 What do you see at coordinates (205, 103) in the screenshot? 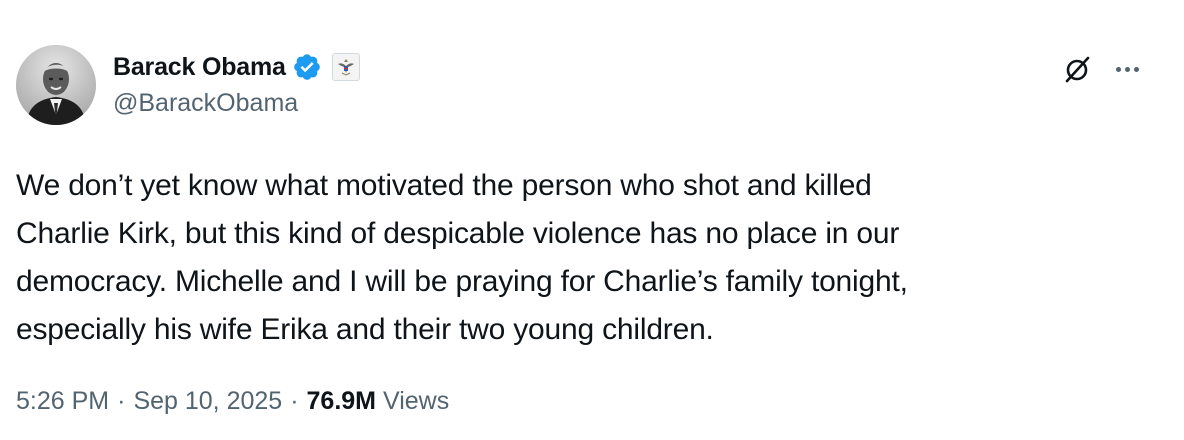
I see `author-handle: @BarackObama` at bounding box center [205, 103].